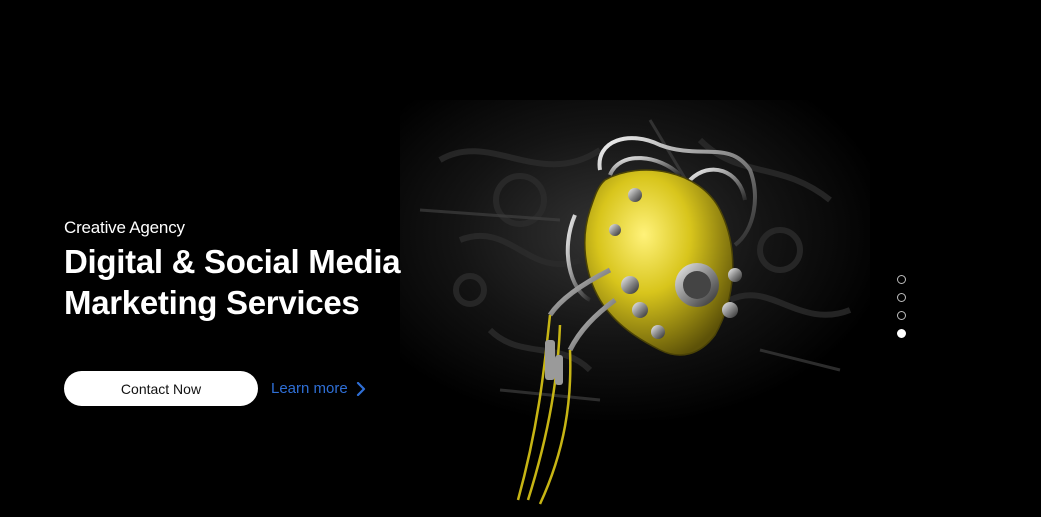 This screenshot has width=1041, height=517. I want to click on learn-more-link: Learn more, so click(318, 388).